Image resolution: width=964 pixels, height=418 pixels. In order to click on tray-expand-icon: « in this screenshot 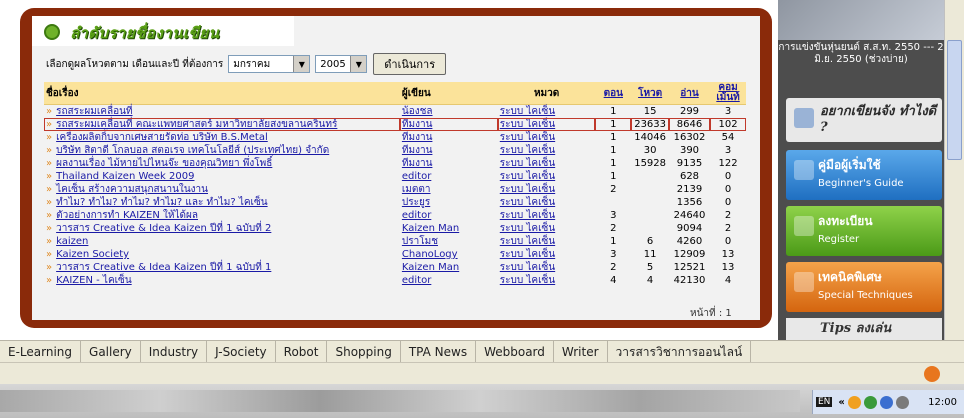, I will do `click(841, 402)`.